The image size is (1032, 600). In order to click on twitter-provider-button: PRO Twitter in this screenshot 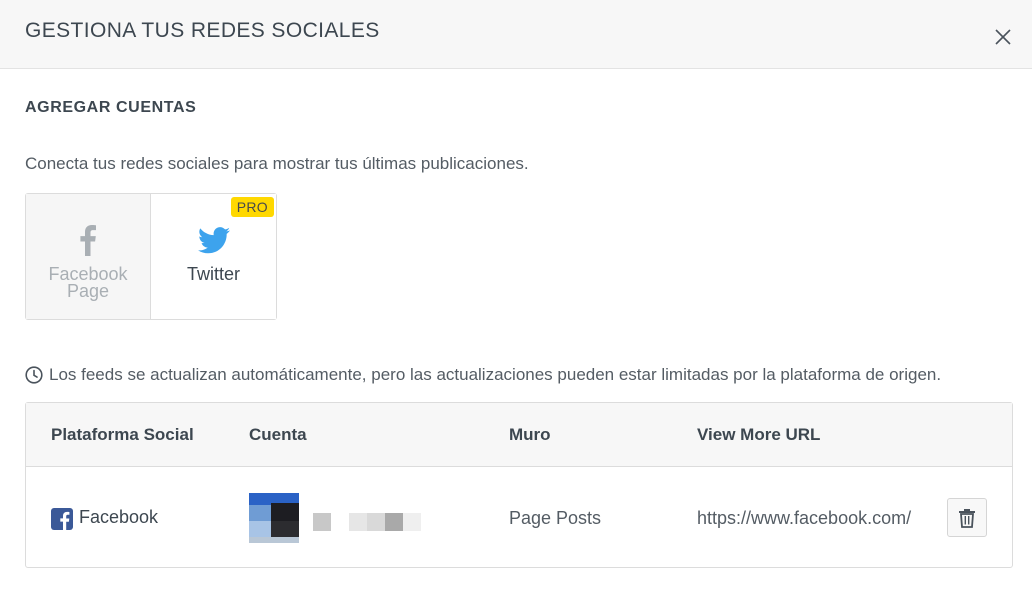, I will do `click(213, 256)`.